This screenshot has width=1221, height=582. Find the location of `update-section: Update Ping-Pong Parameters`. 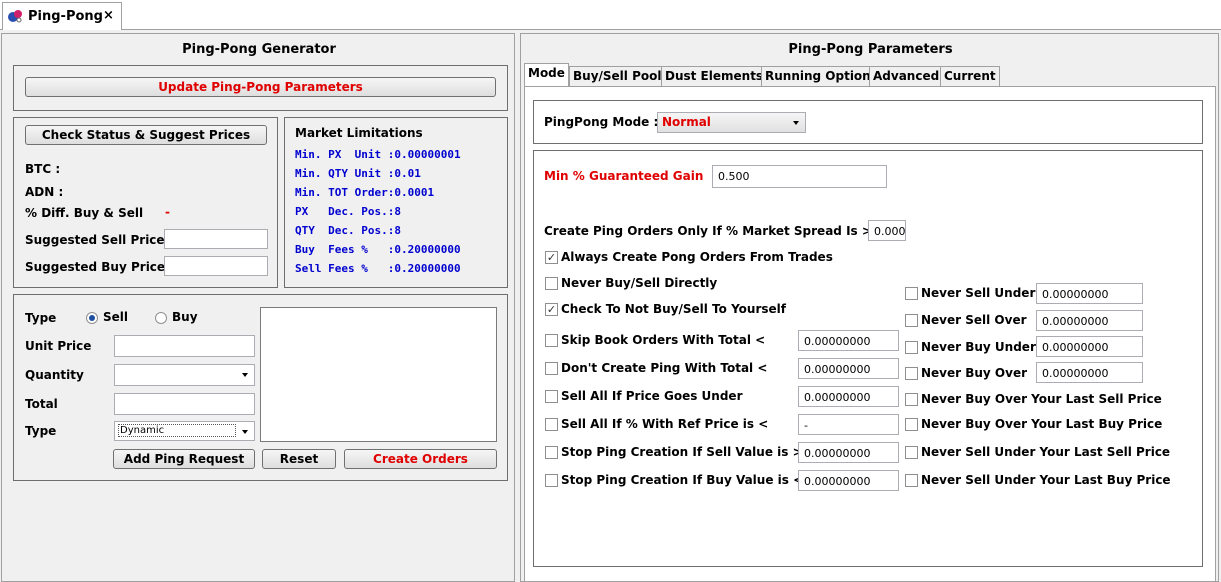

update-section: Update Ping-Pong Parameters is located at coordinates (260, 88).